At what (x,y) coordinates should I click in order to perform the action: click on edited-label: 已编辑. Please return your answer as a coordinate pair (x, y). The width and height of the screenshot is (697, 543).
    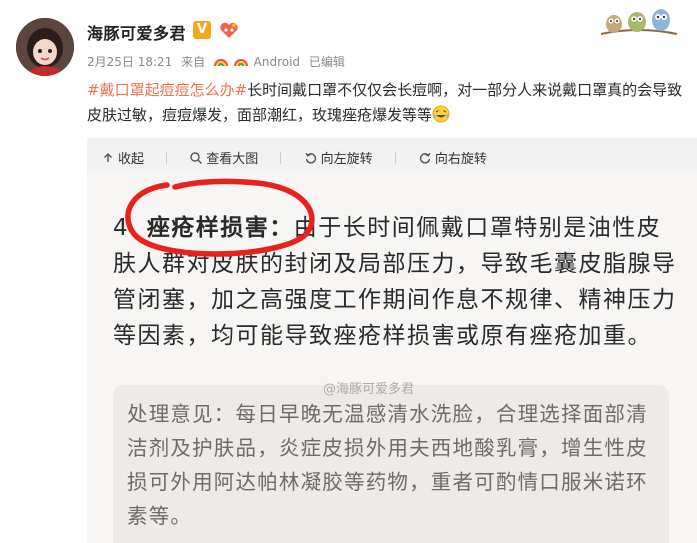
    Looking at the image, I should click on (327, 62).